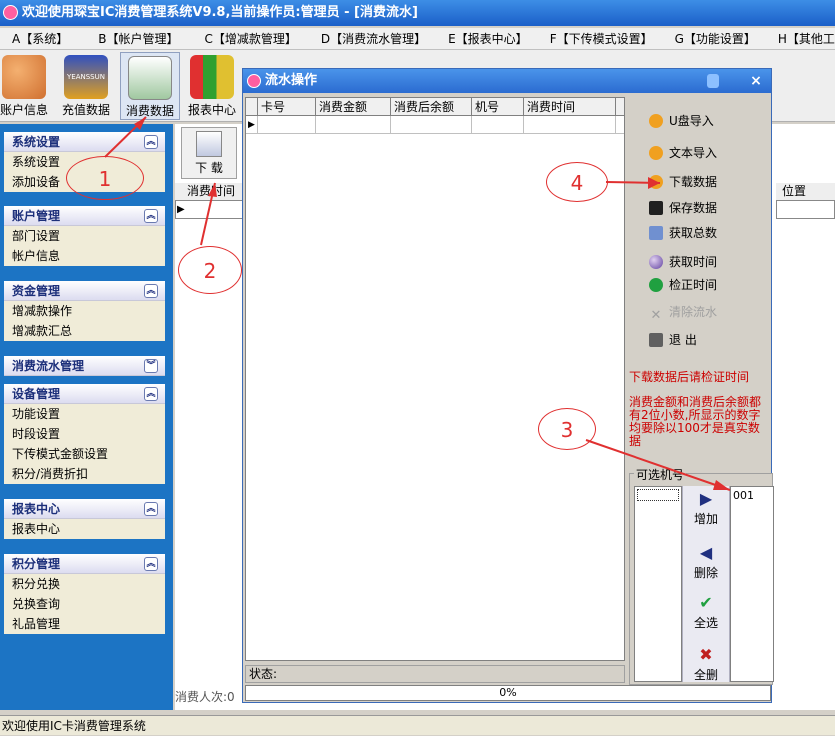 Image resolution: width=835 pixels, height=736 pixels. Describe the element at coordinates (212, 190) in the screenshot. I see `arrow-2-head` at that location.